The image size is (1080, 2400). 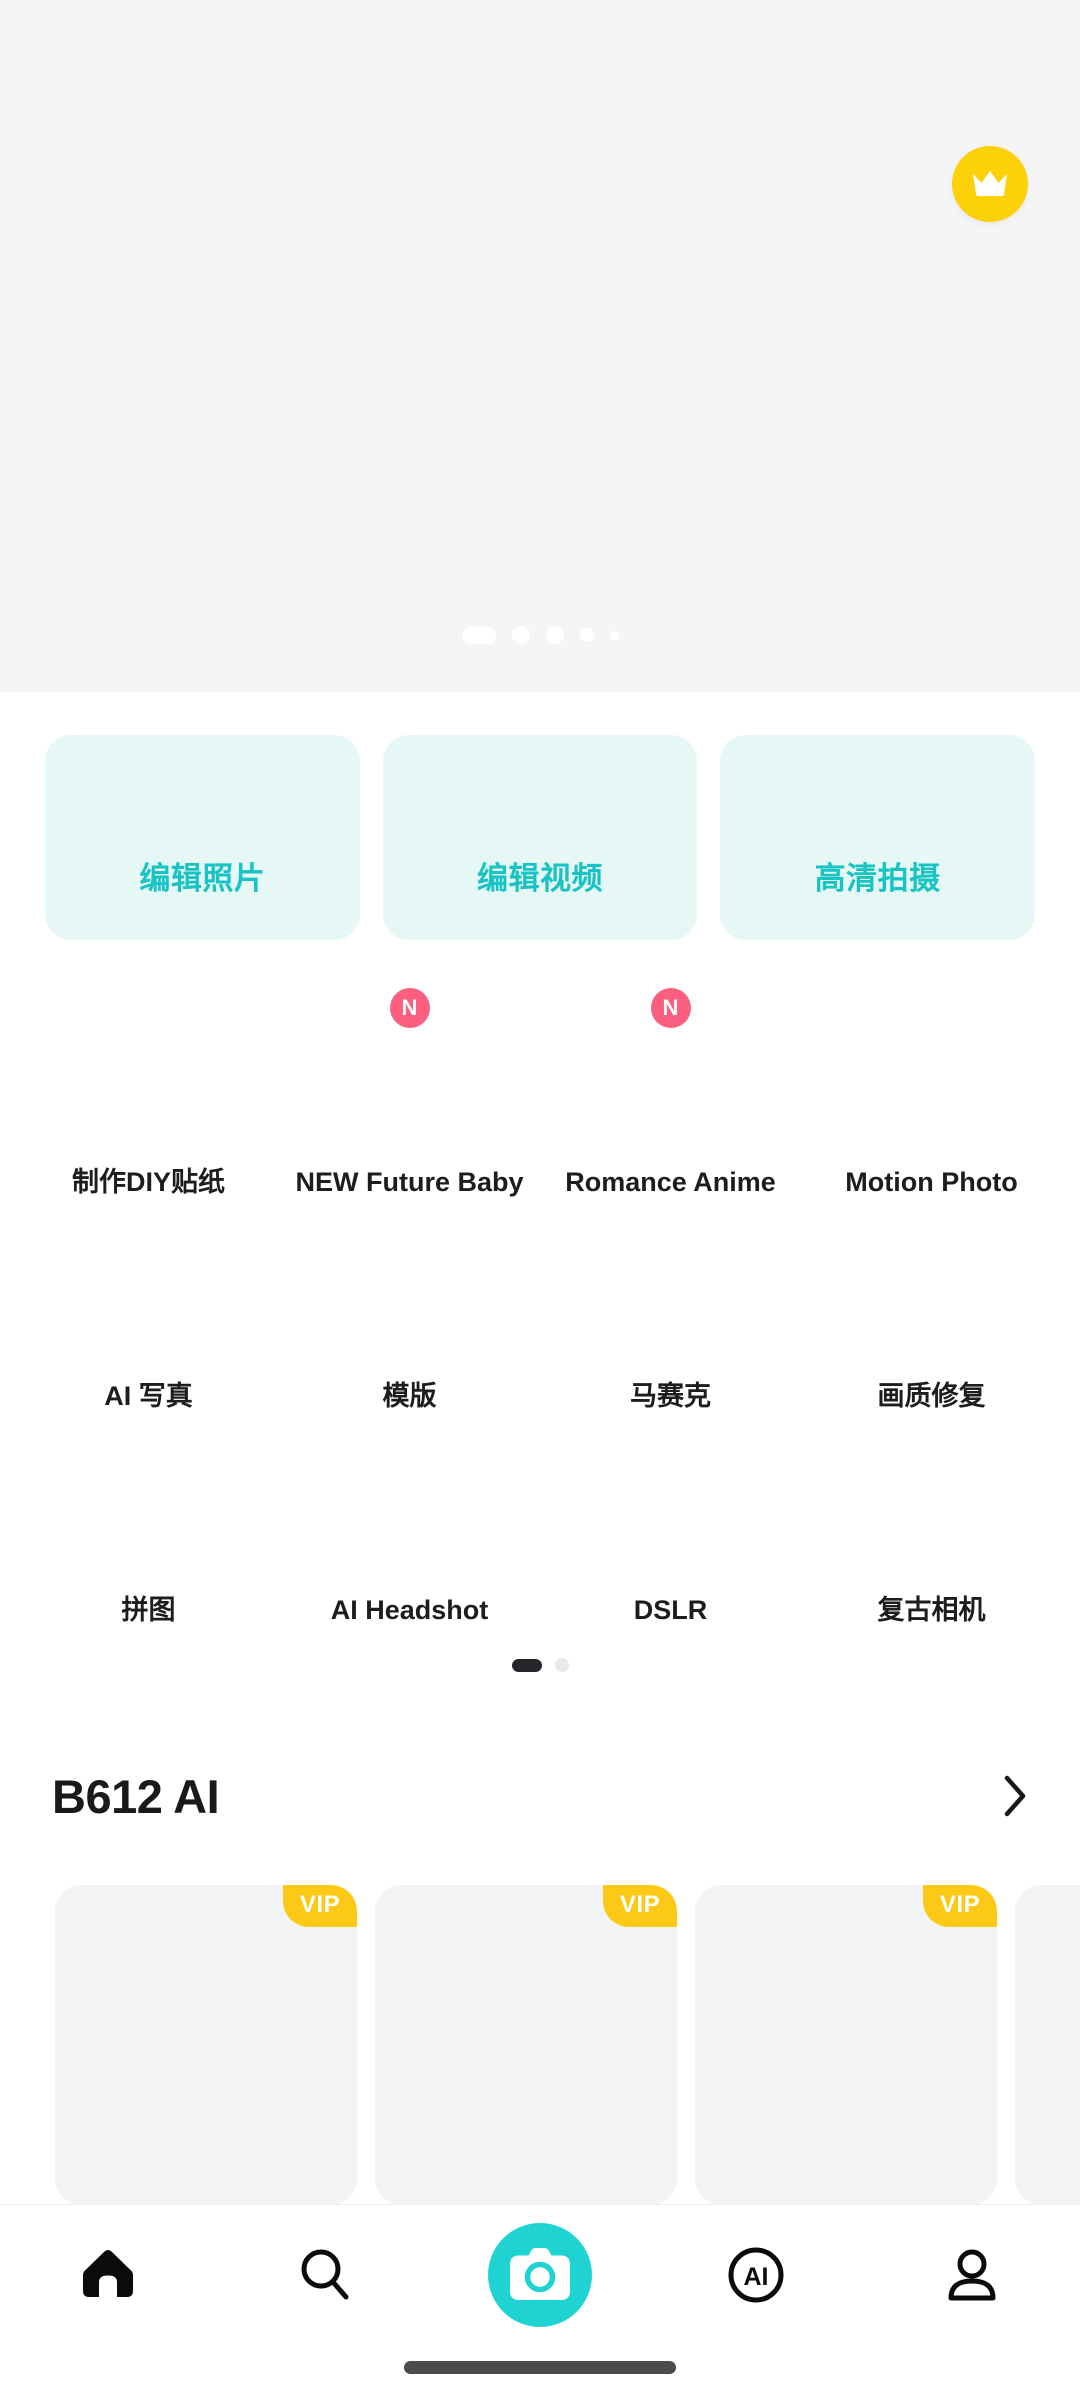 What do you see at coordinates (478, 635) in the screenshot?
I see `banner-dot-active` at bounding box center [478, 635].